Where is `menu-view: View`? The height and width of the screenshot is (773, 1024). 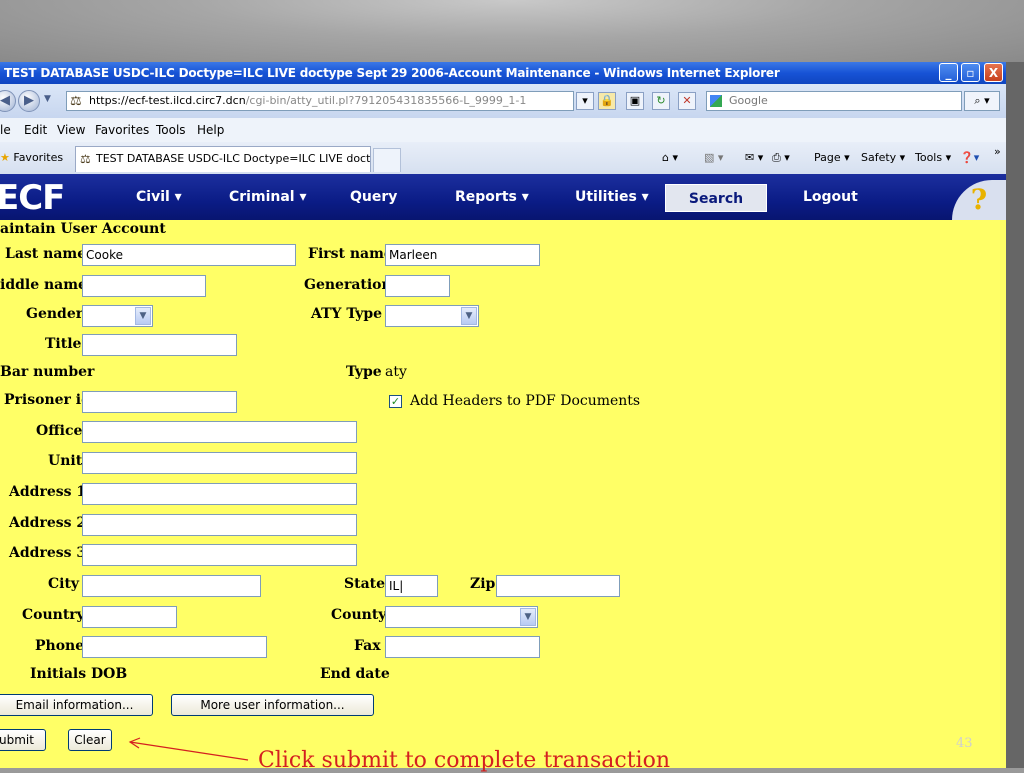
menu-view: View is located at coordinates (71, 130).